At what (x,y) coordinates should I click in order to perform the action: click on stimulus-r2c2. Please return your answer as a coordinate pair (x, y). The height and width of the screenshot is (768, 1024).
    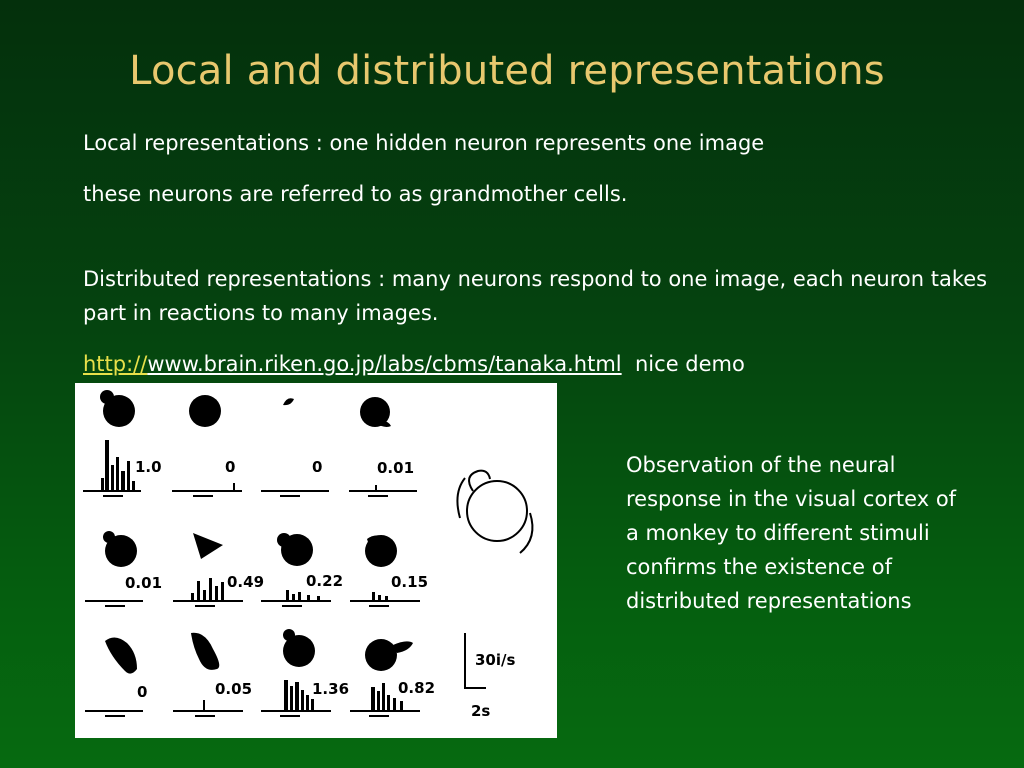
    Looking at the image, I should click on (208, 546).